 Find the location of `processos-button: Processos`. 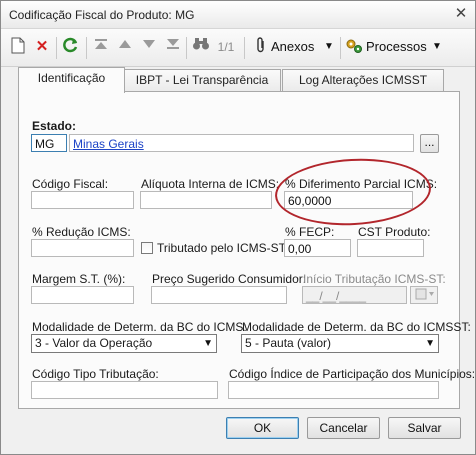

processos-button: Processos is located at coordinates (397, 47).